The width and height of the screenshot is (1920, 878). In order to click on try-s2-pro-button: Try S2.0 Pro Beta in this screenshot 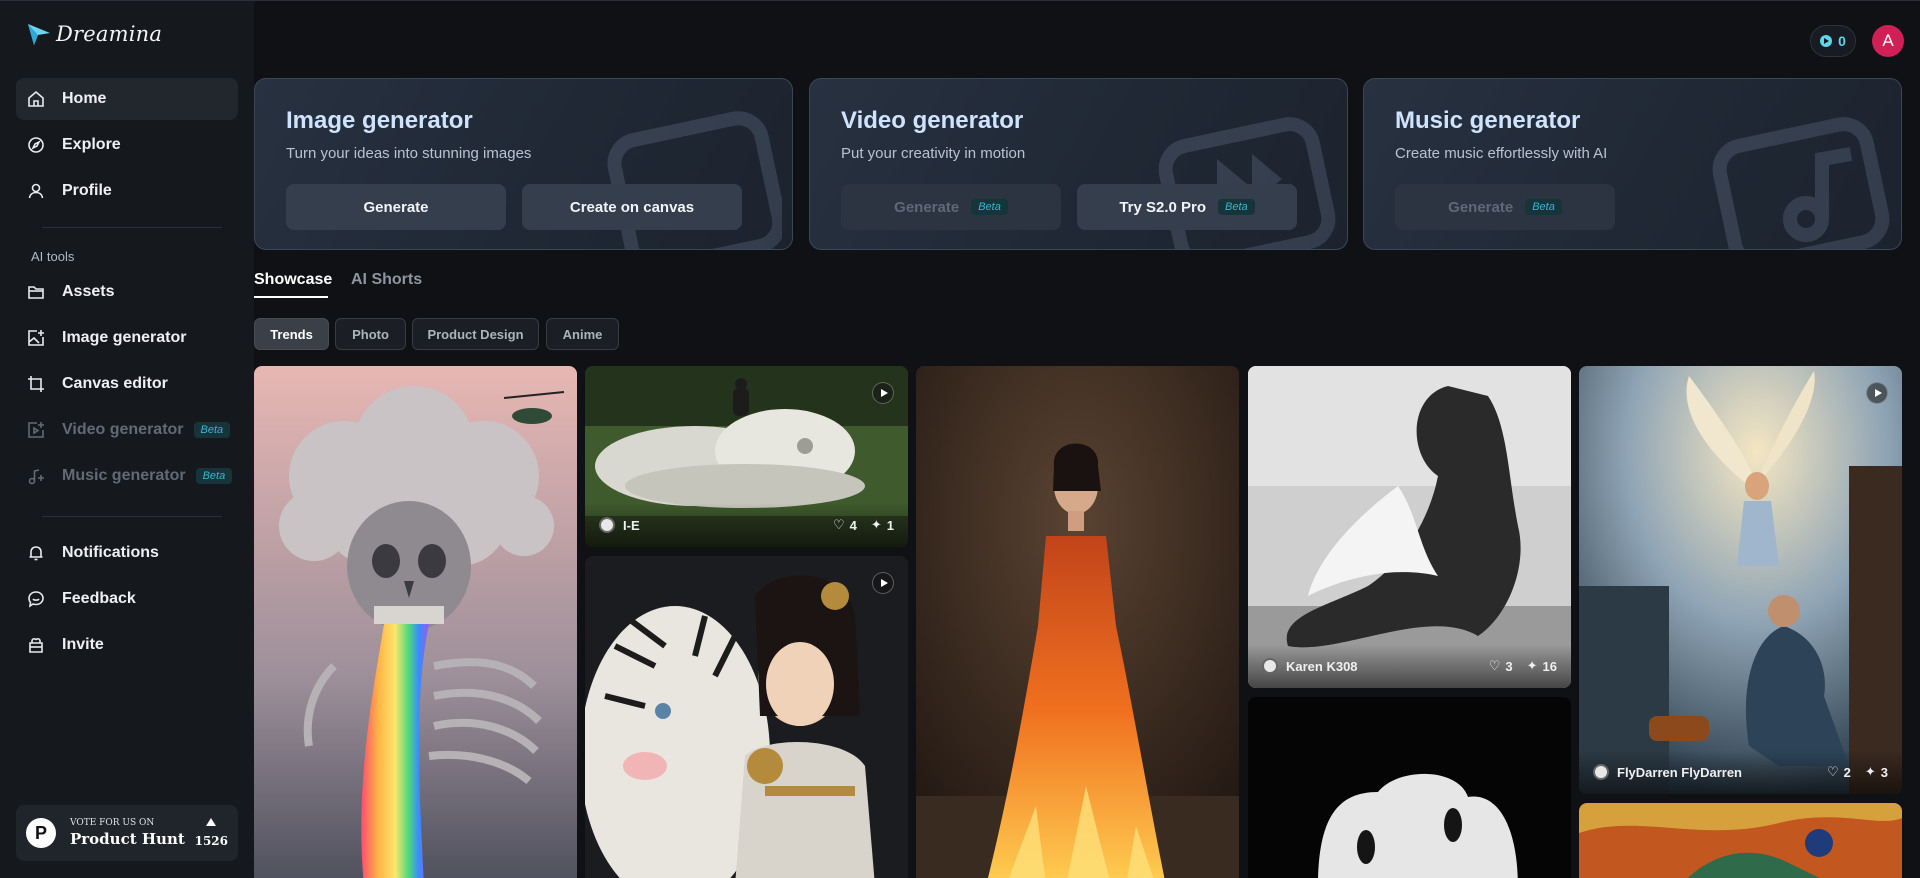, I will do `click(1187, 207)`.